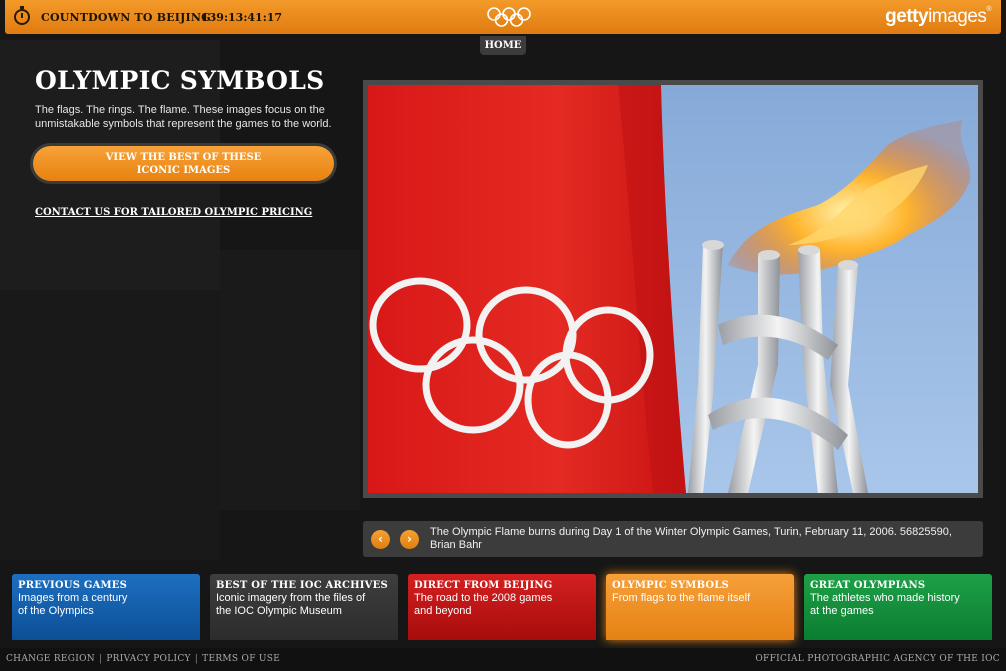 The image size is (1006, 671). What do you see at coordinates (670, 585) in the screenshot?
I see `tile-title: OLYMPIC SYMBOLS` at bounding box center [670, 585].